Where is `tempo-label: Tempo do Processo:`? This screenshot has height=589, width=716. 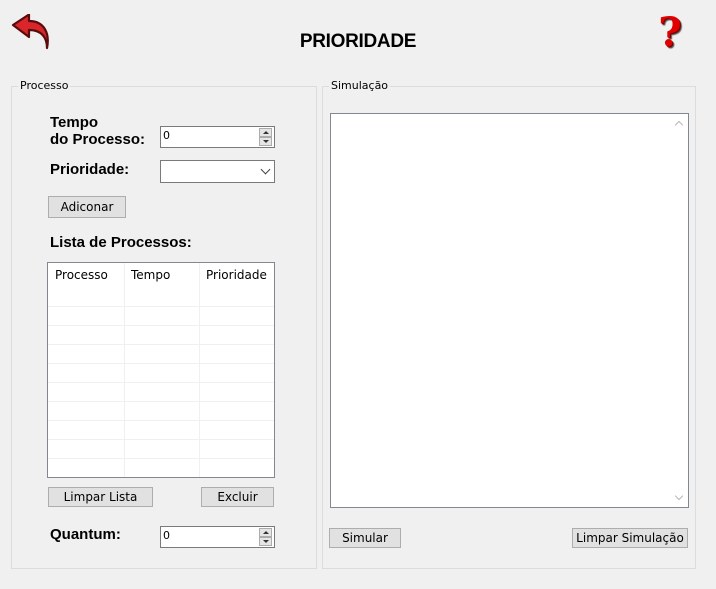 tempo-label: Tempo do Processo: is located at coordinates (97, 131).